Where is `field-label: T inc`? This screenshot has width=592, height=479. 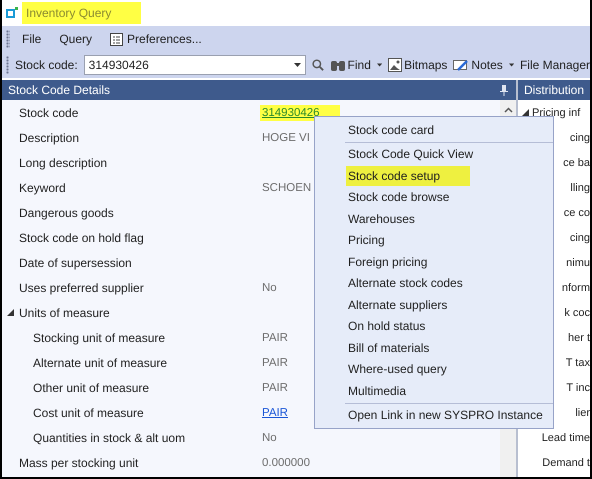 field-label: T inc is located at coordinates (578, 388).